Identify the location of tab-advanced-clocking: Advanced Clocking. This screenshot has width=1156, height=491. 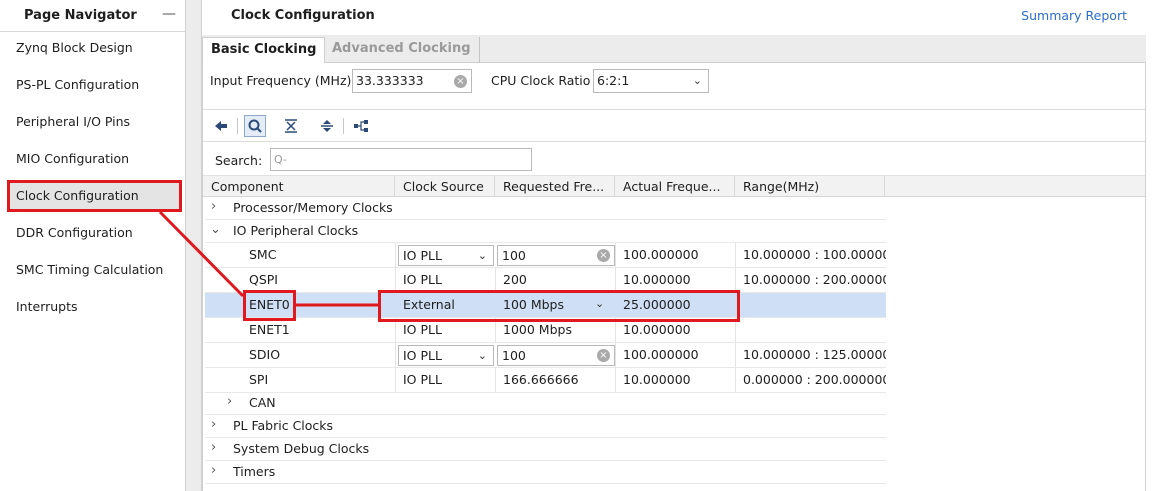
(402, 50).